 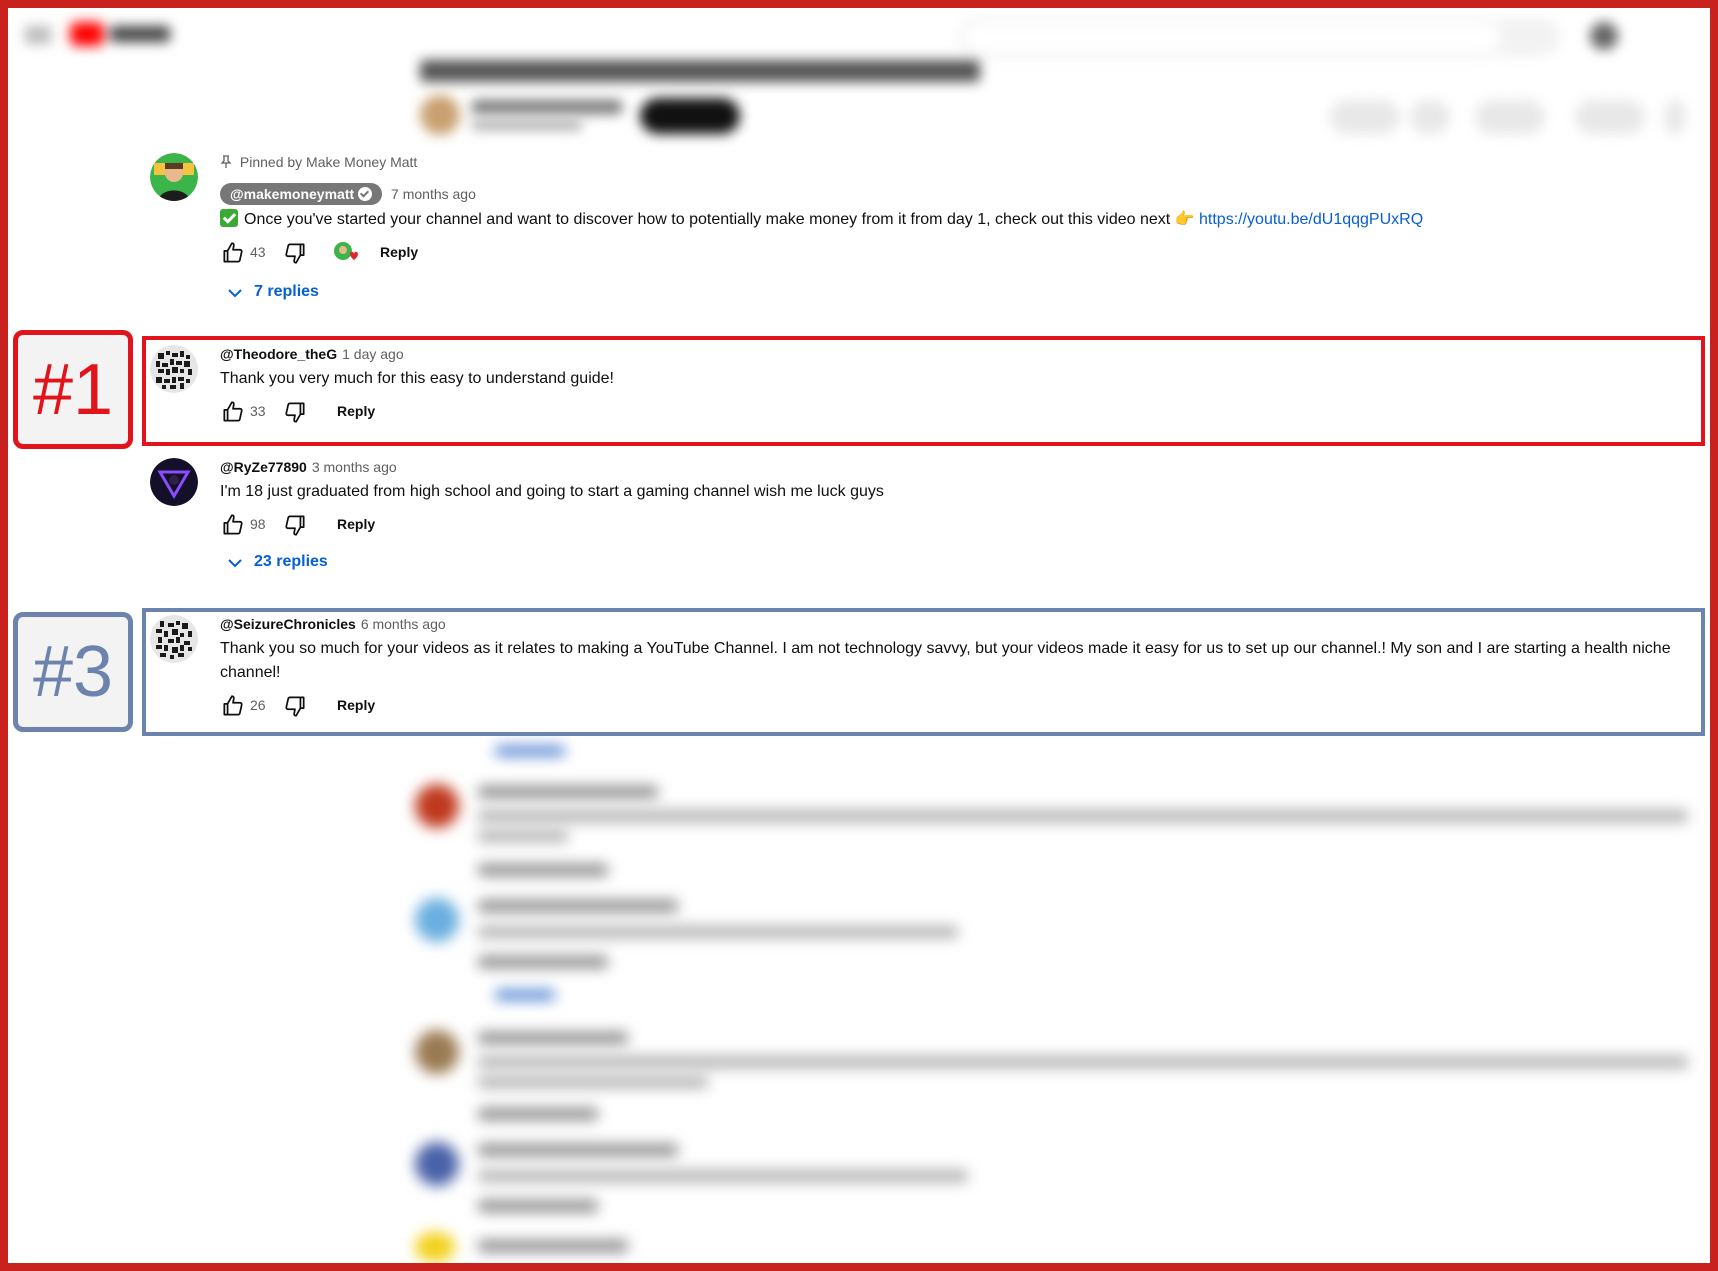 What do you see at coordinates (955, 253) in the screenshot?
I see `comment-actions: 43 Reply` at bounding box center [955, 253].